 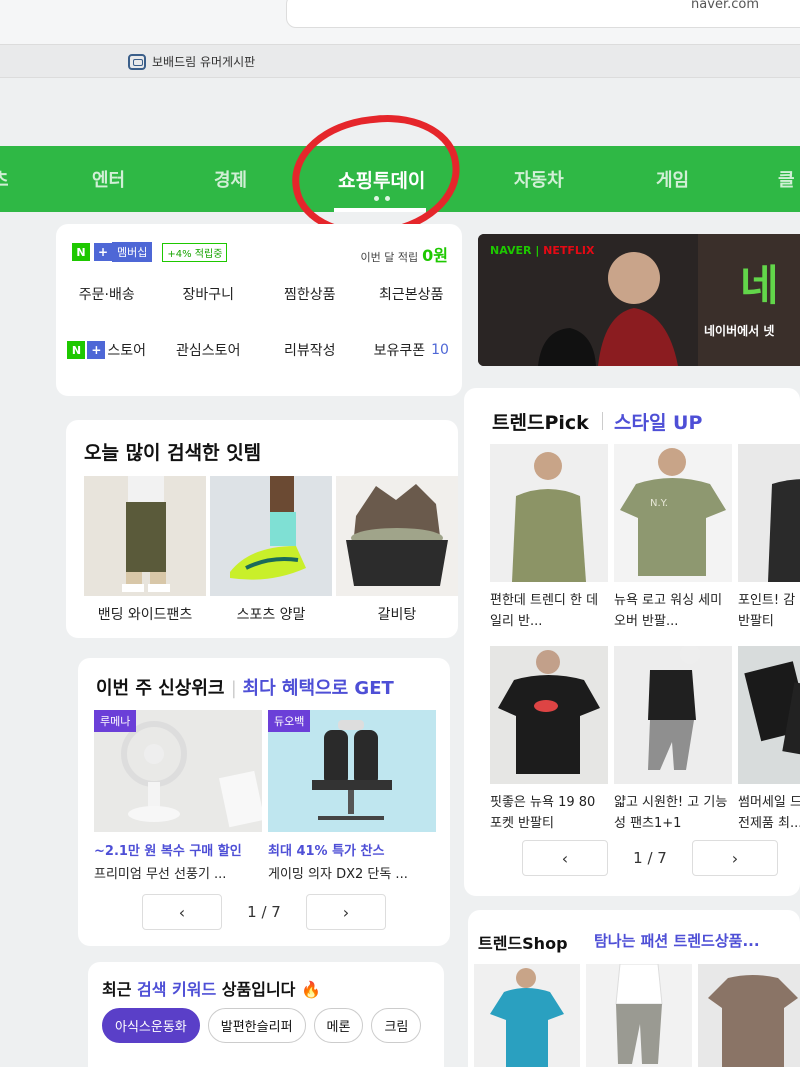 I want to click on menu-label: 장바구니, so click(x=208, y=295).